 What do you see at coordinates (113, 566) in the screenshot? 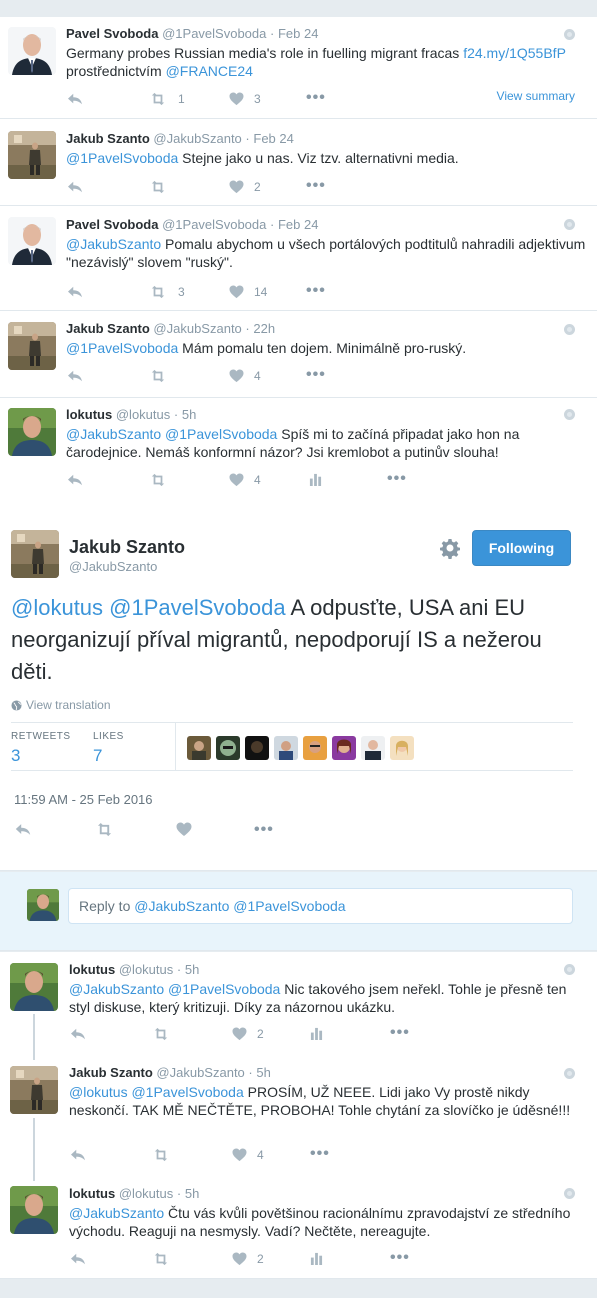
I see `permalink-username: @JakubSzanto` at bounding box center [113, 566].